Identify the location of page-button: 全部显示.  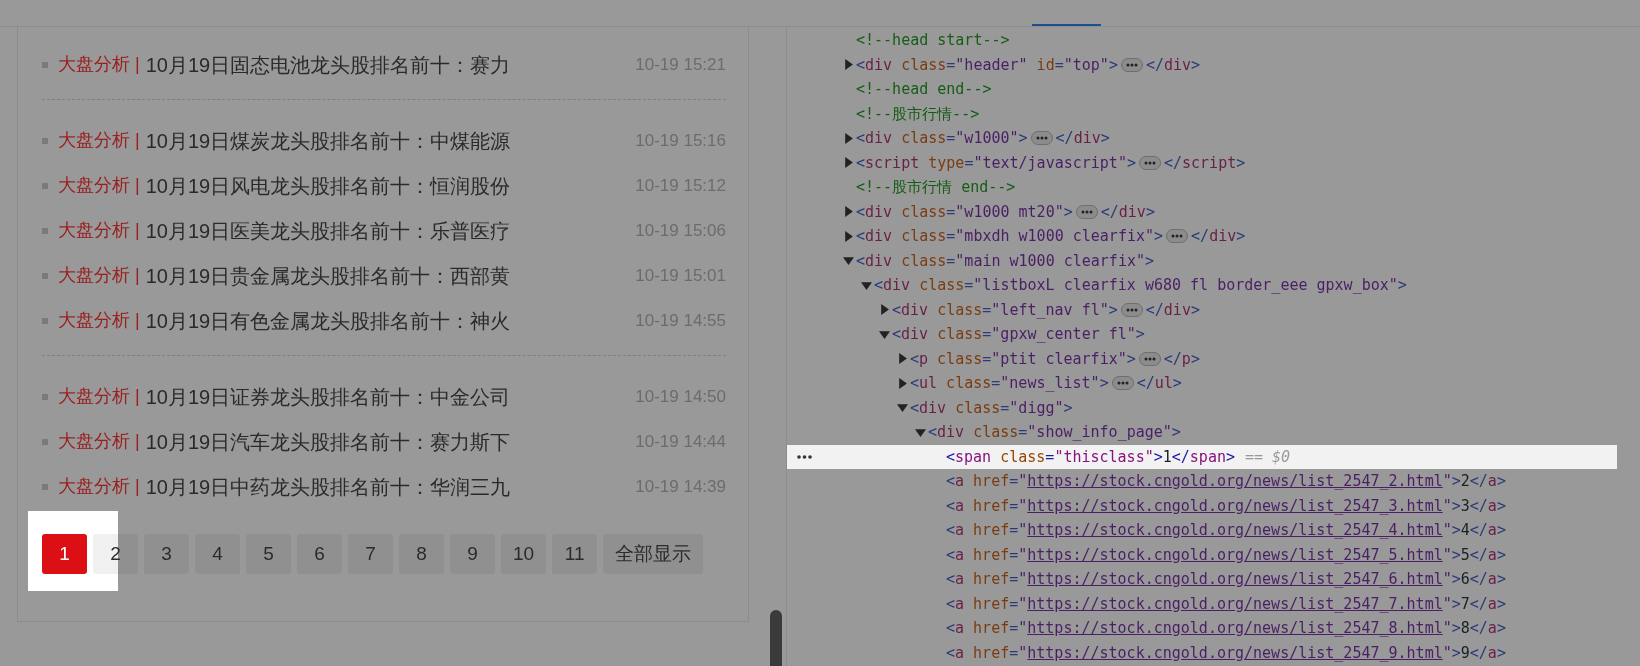
(653, 554).